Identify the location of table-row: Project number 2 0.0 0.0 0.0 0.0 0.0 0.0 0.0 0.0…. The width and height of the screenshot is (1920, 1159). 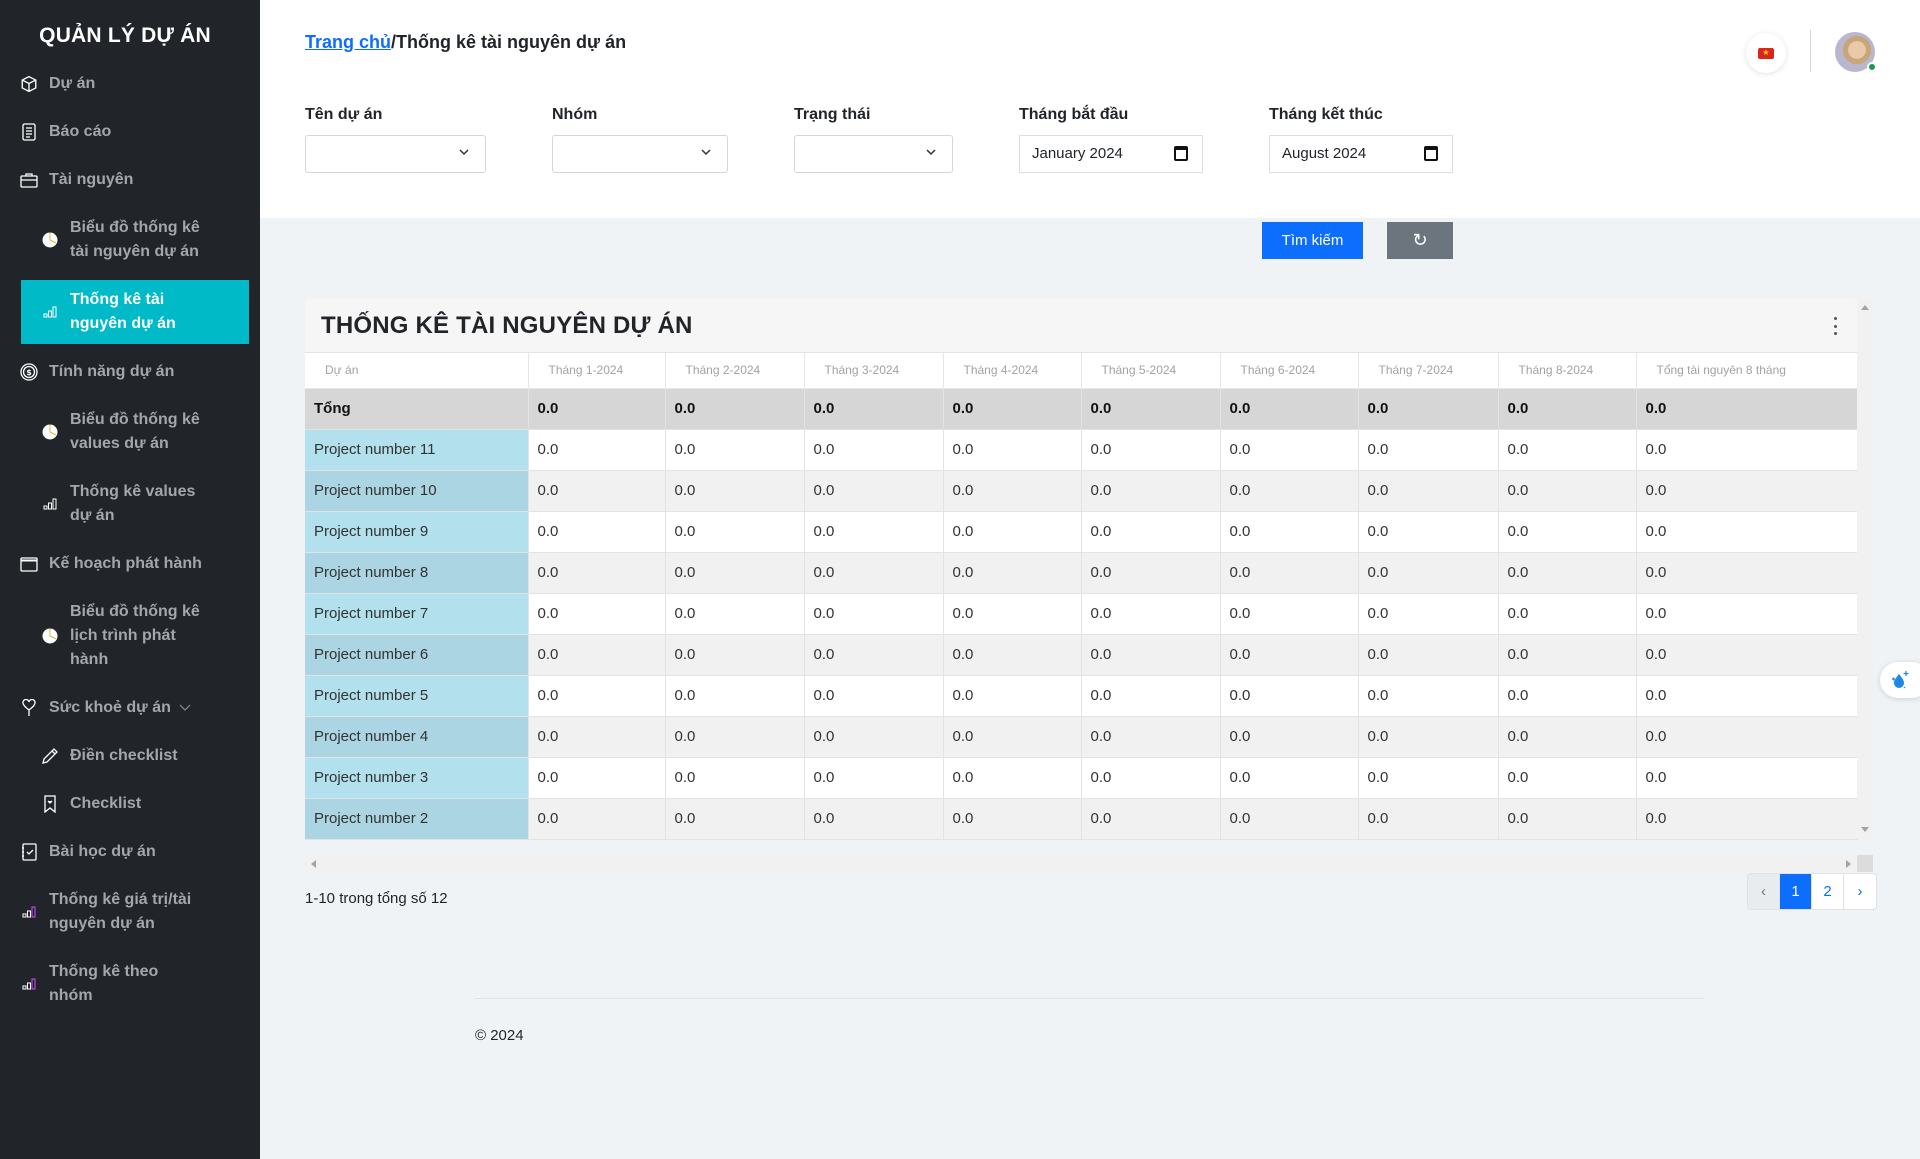
(1081, 819).